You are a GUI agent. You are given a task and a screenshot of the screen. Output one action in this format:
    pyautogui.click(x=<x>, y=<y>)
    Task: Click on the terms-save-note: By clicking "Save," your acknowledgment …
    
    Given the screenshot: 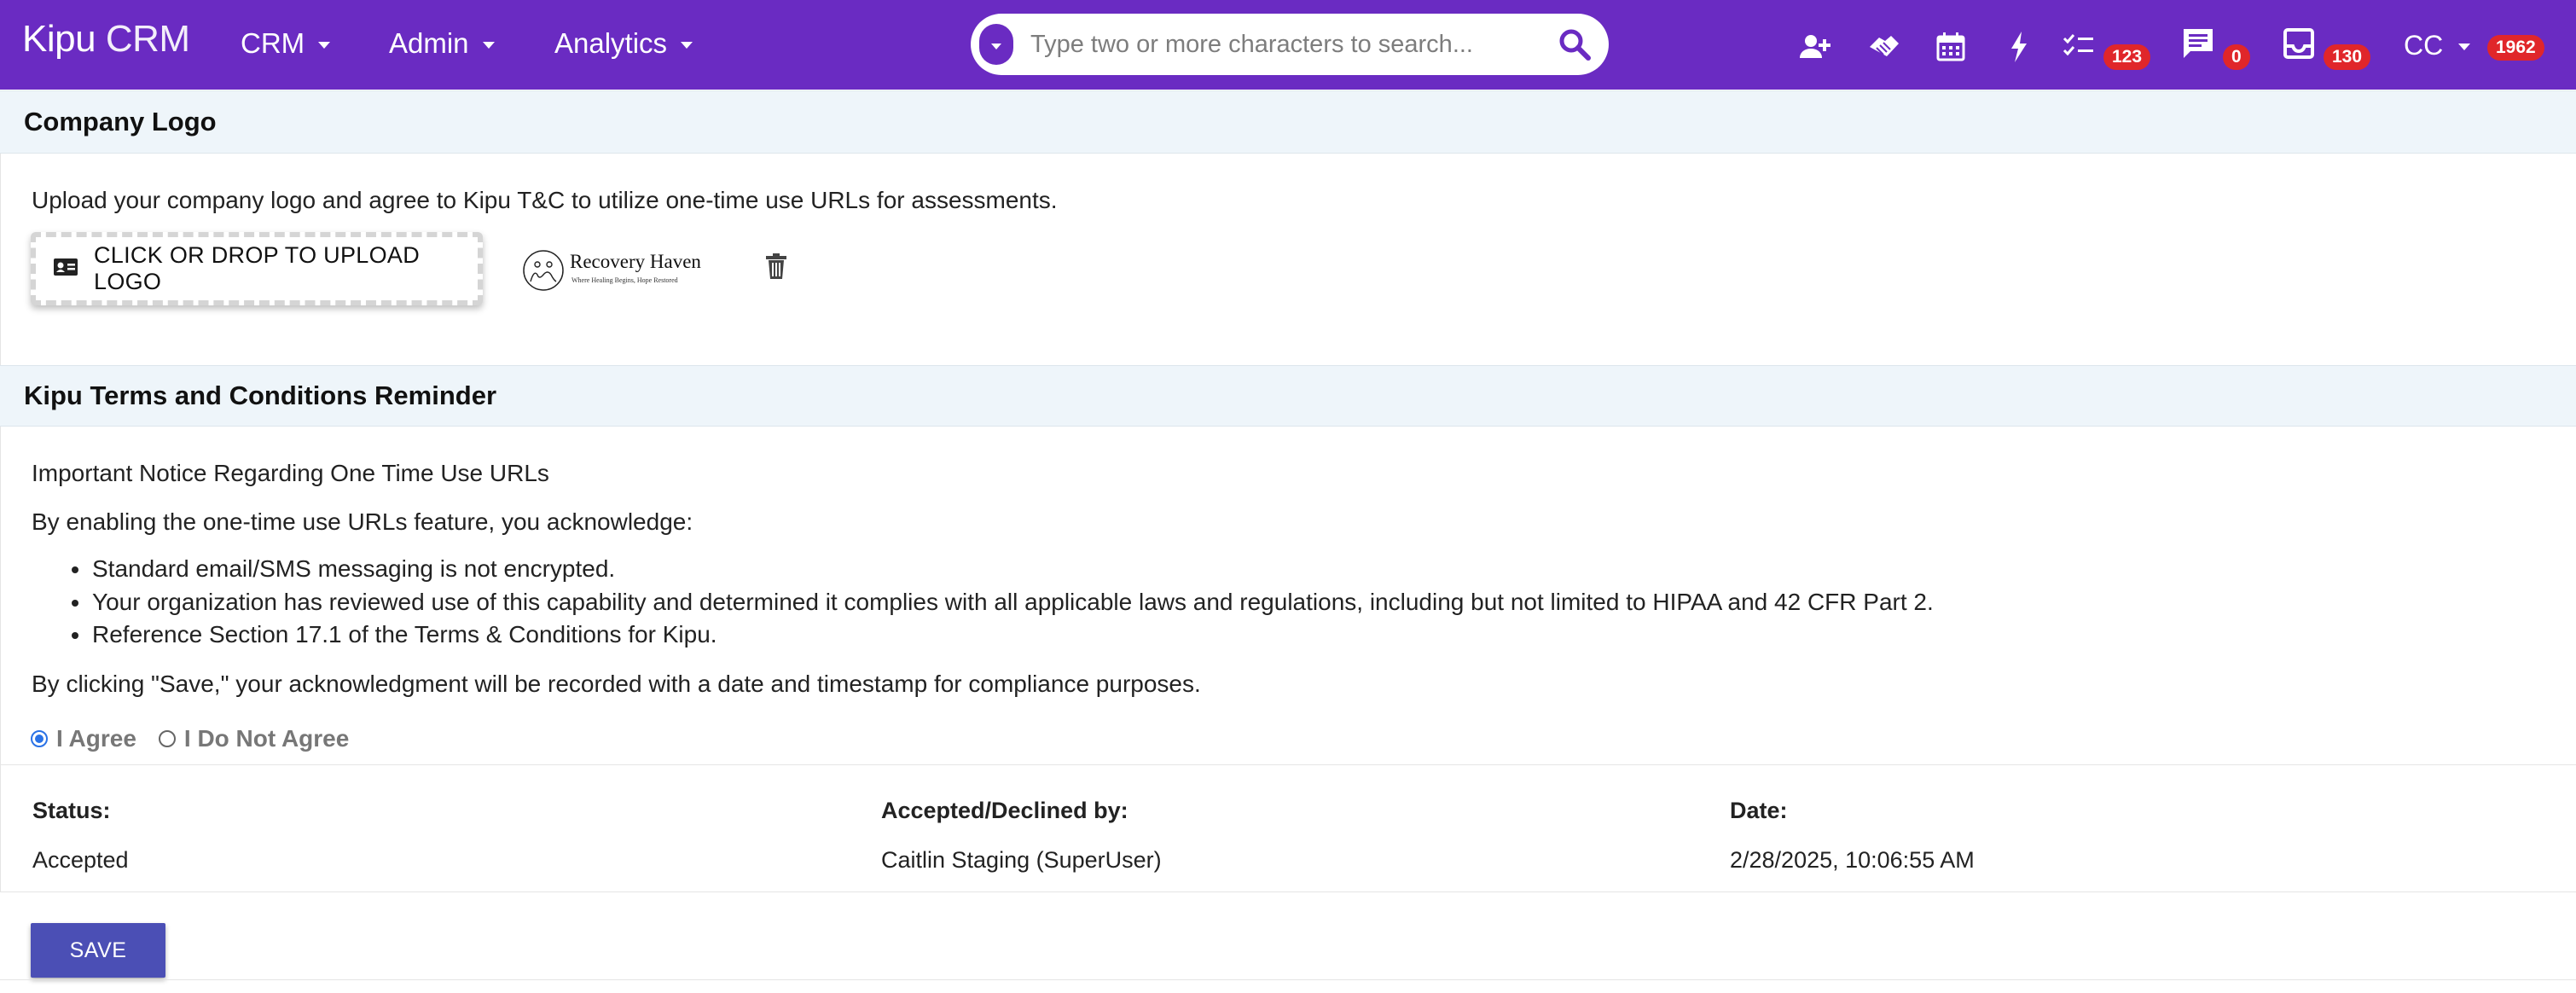 What is the action you would take?
    pyautogui.click(x=616, y=684)
    